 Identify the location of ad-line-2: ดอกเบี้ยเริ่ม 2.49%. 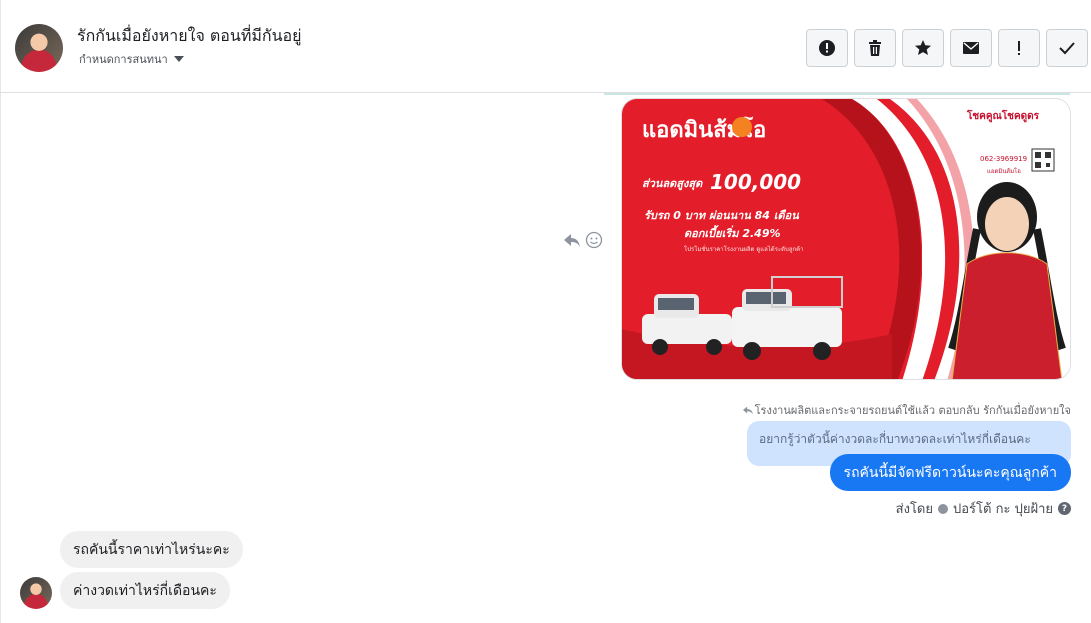
(732, 232).